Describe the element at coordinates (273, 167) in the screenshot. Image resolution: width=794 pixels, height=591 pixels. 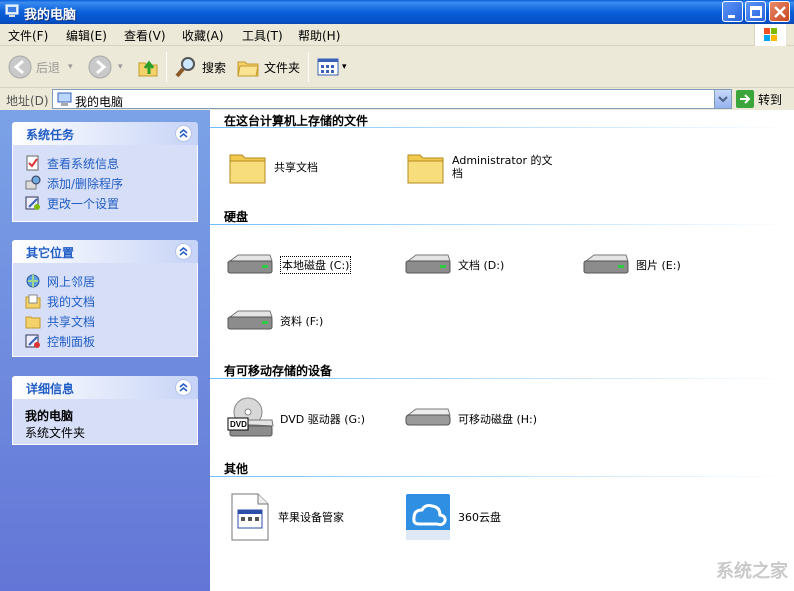
I see `item-shared-documents: 共享文档` at that location.